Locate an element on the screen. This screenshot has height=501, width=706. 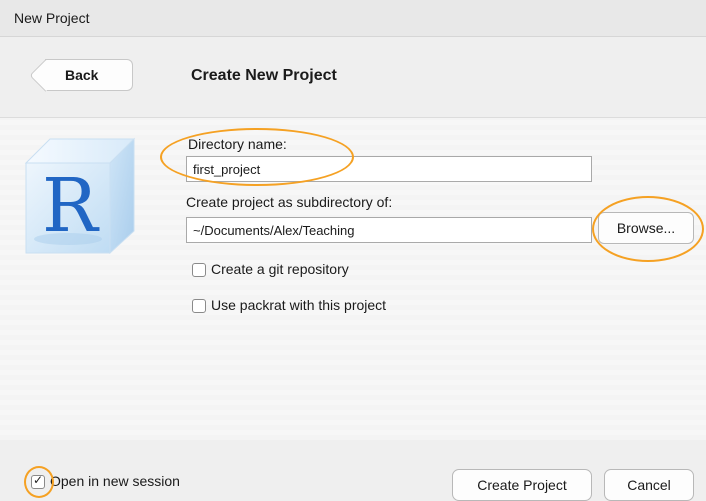
open-new-session-checkbox is located at coordinates (38, 481).